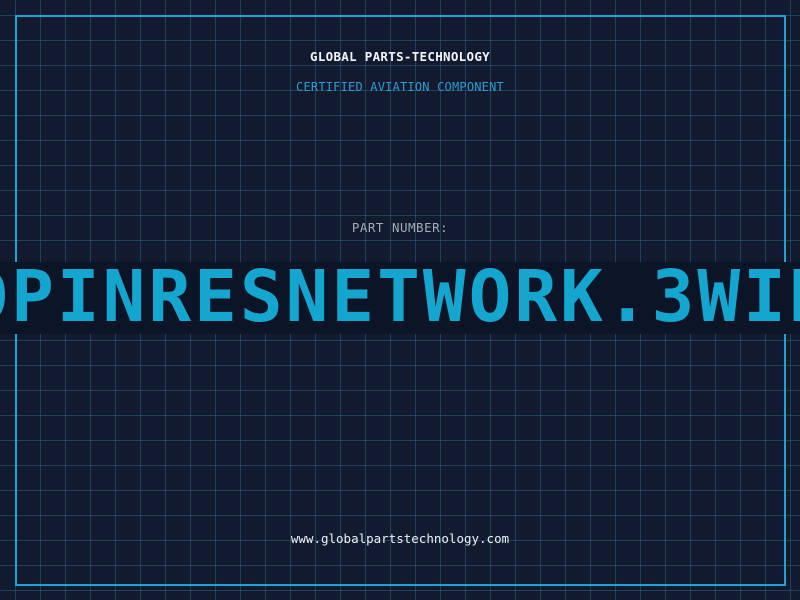 Image resolution: width=800 pixels, height=600 pixels. I want to click on website-url: www.globalpartstechnology.com, so click(400, 538).